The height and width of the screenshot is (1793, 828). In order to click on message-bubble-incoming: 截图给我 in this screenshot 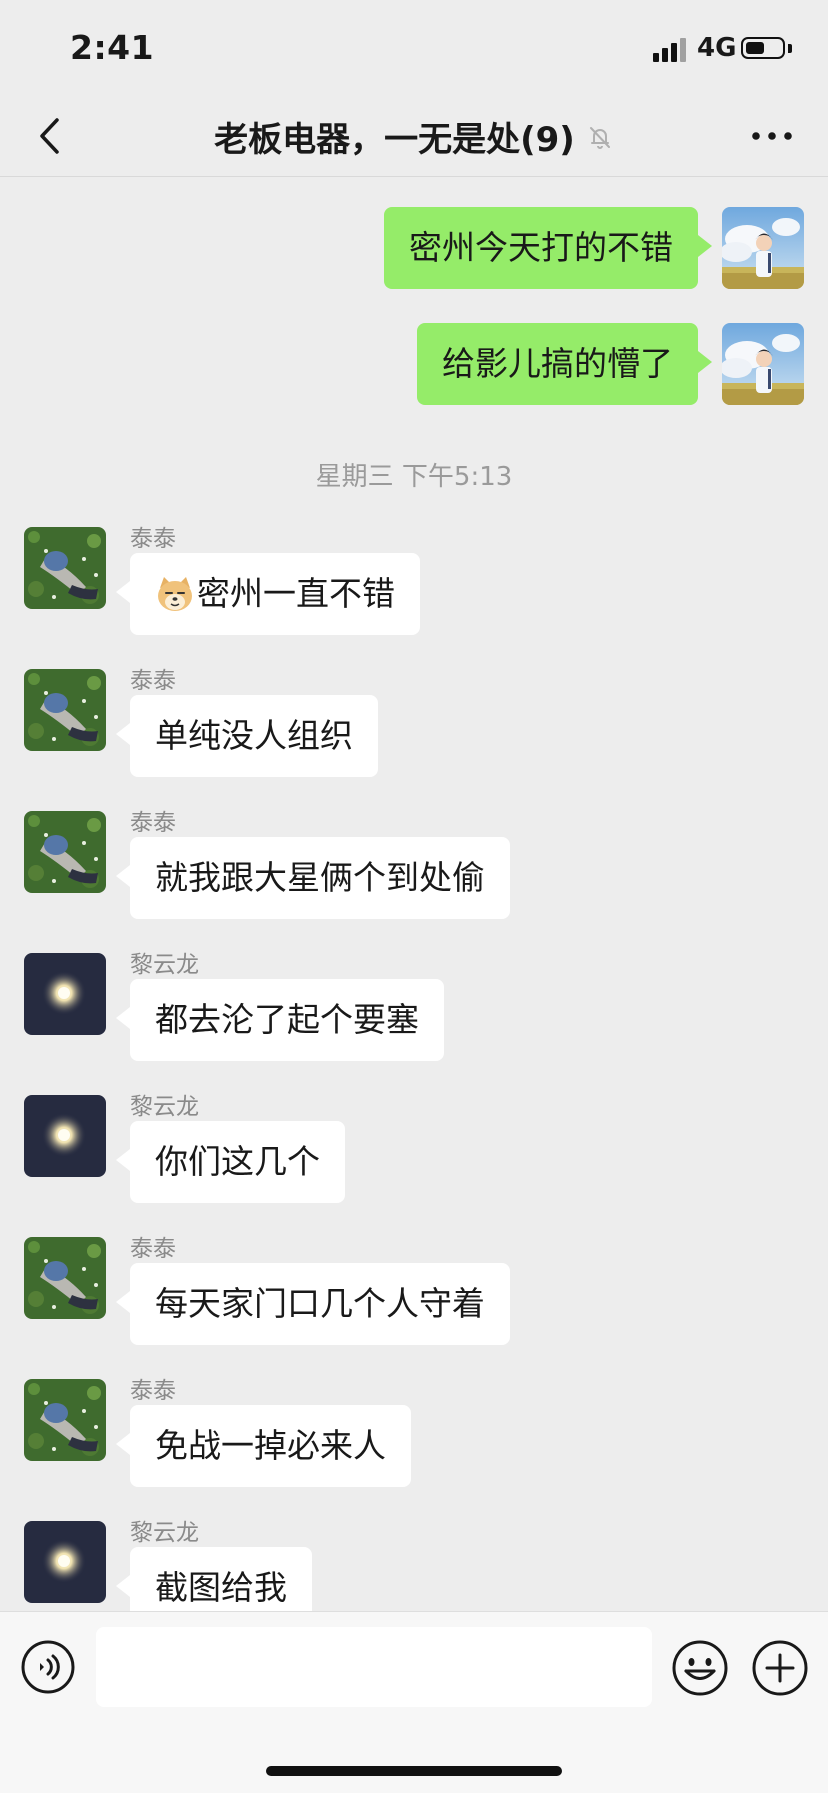, I will do `click(214, 1579)`.